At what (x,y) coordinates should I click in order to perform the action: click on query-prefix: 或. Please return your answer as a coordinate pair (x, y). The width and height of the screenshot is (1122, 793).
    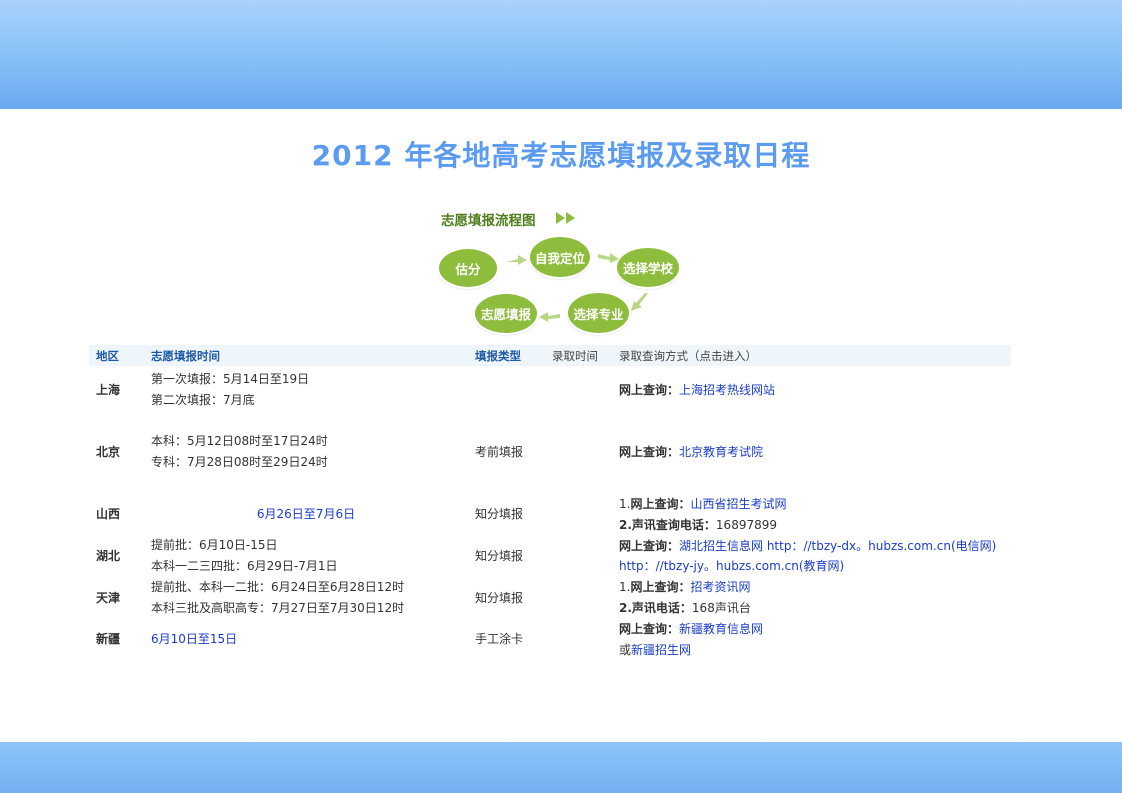
    Looking at the image, I should click on (625, 650).